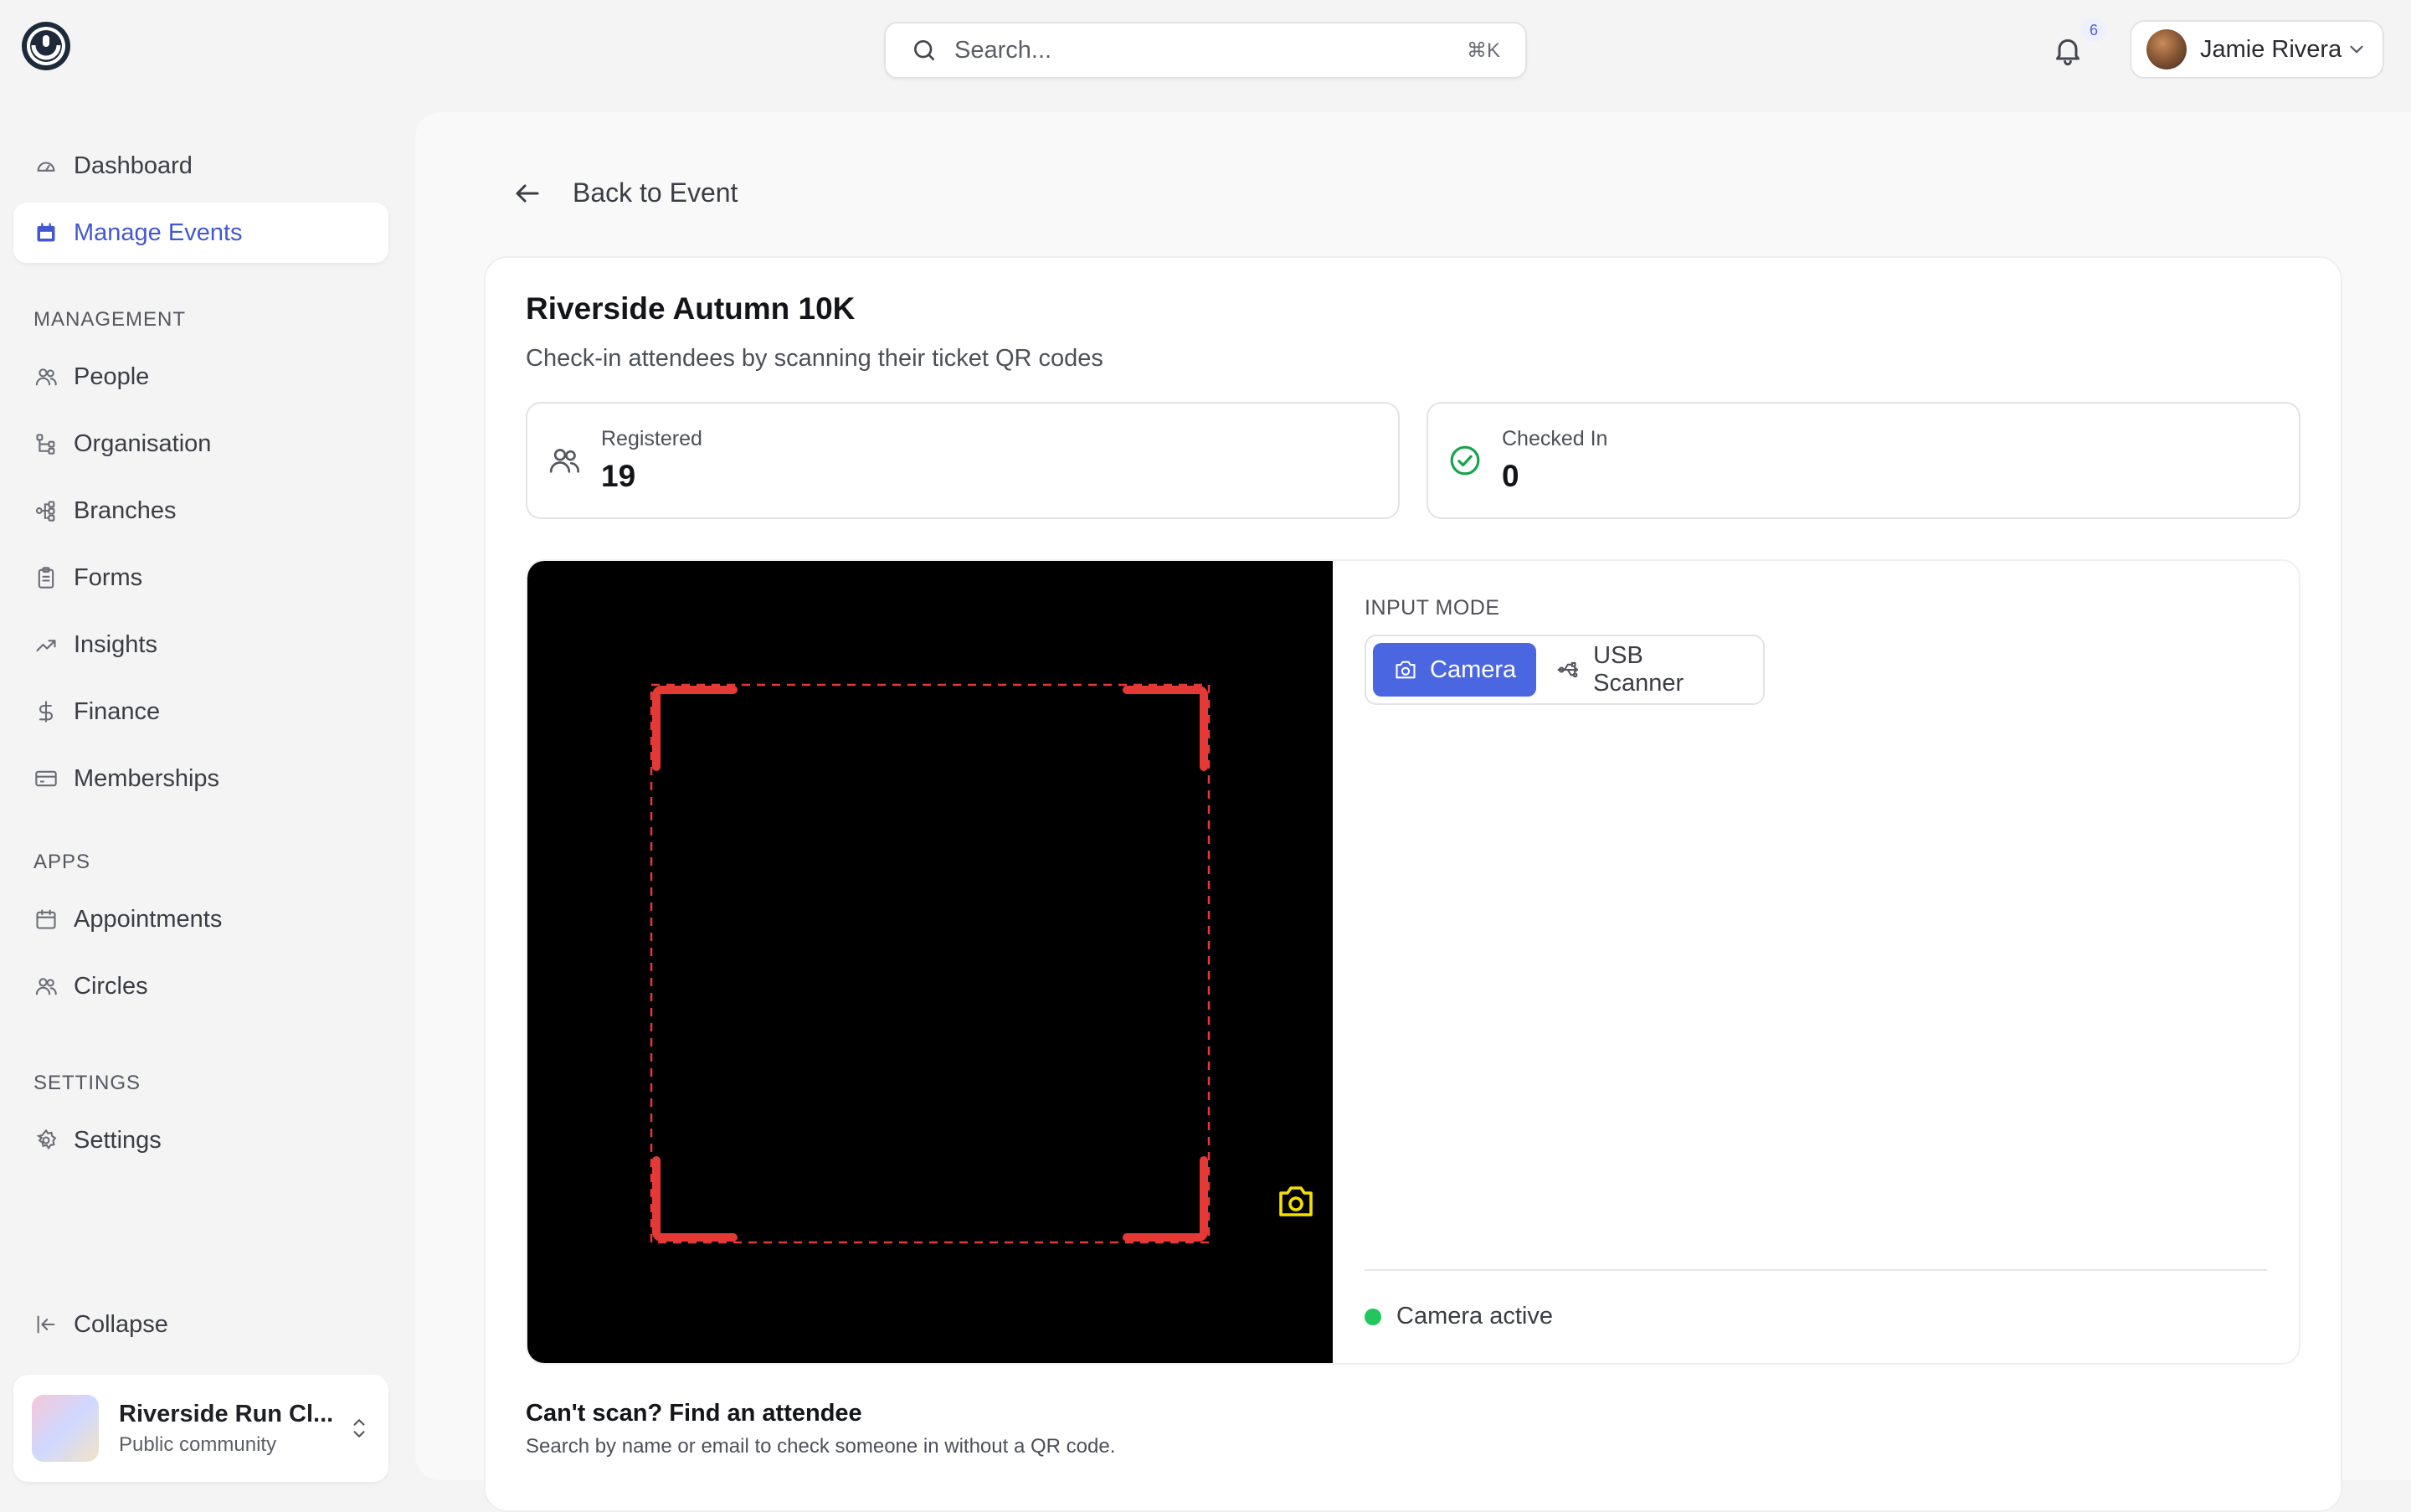 This screenshot has height=1512, width=2411. What do you see at coordinates (1863, 460) in the screenshot?
I see `stat-checked-in: Checked In 0` at bounding box center [1863, 460].